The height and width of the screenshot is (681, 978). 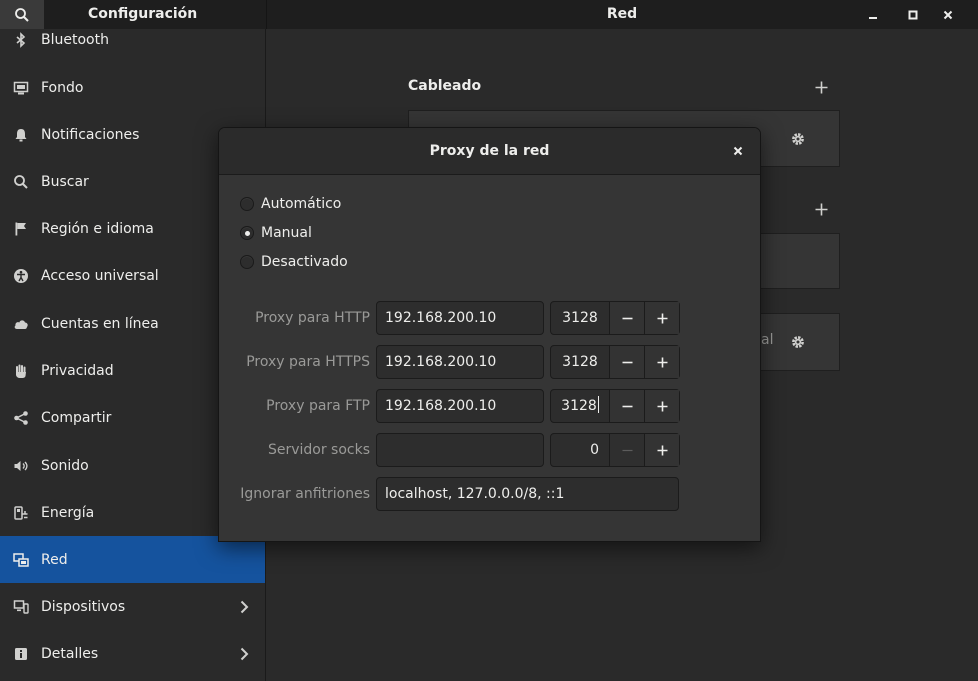 What do you see at coordinates (21, 418) in the screenshot?
I see `share-icon` at bounding box center [21, 418].